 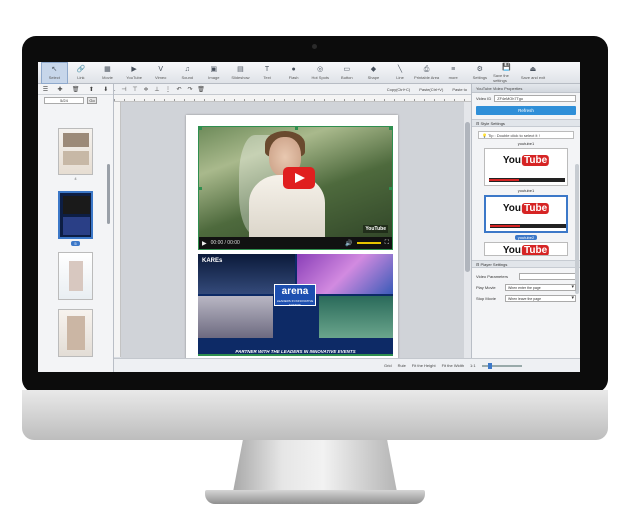 What do you see at coordinates (293, 73) in the screenshot?
I see `tool-flash: ● Flash` at bounding box center [293, 73].